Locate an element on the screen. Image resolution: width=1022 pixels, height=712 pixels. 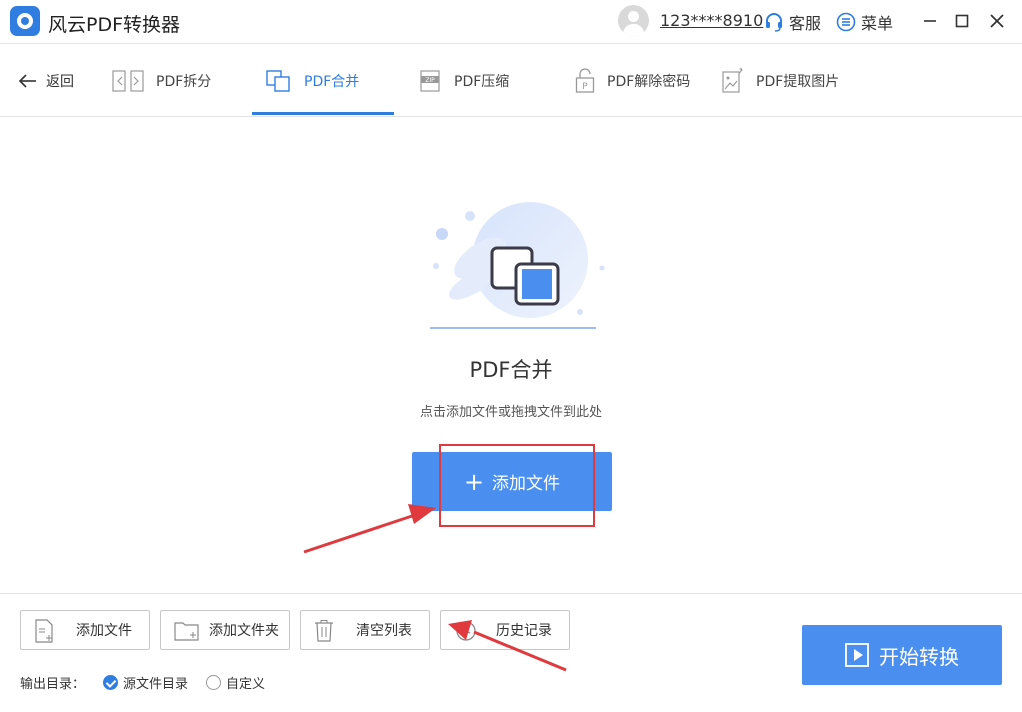
radio-source-dir: 源文件目录 is located at coordinates (145, 682).